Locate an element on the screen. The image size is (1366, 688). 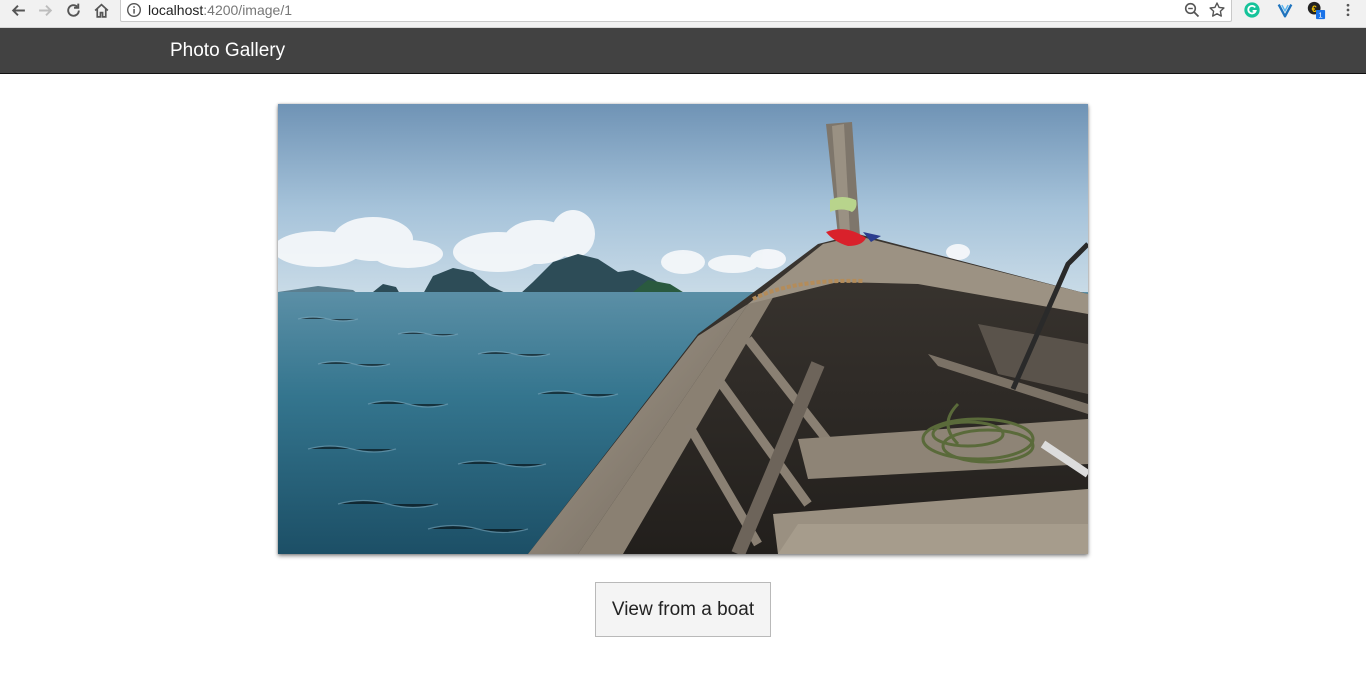
app-header: Photo Gallery is located at coordinates (683, 51).